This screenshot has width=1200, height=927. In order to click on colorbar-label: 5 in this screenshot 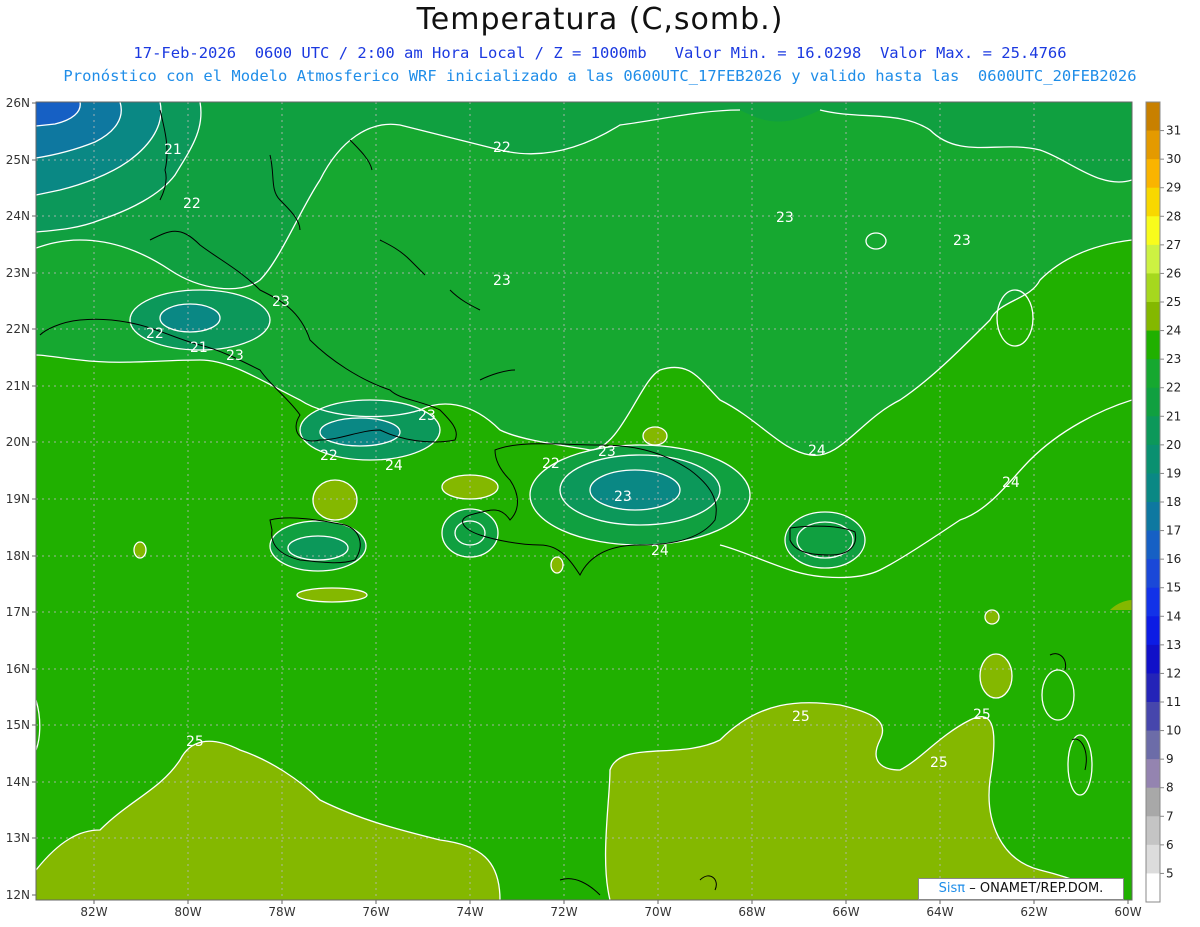, I will do `click(1170, 873)`.